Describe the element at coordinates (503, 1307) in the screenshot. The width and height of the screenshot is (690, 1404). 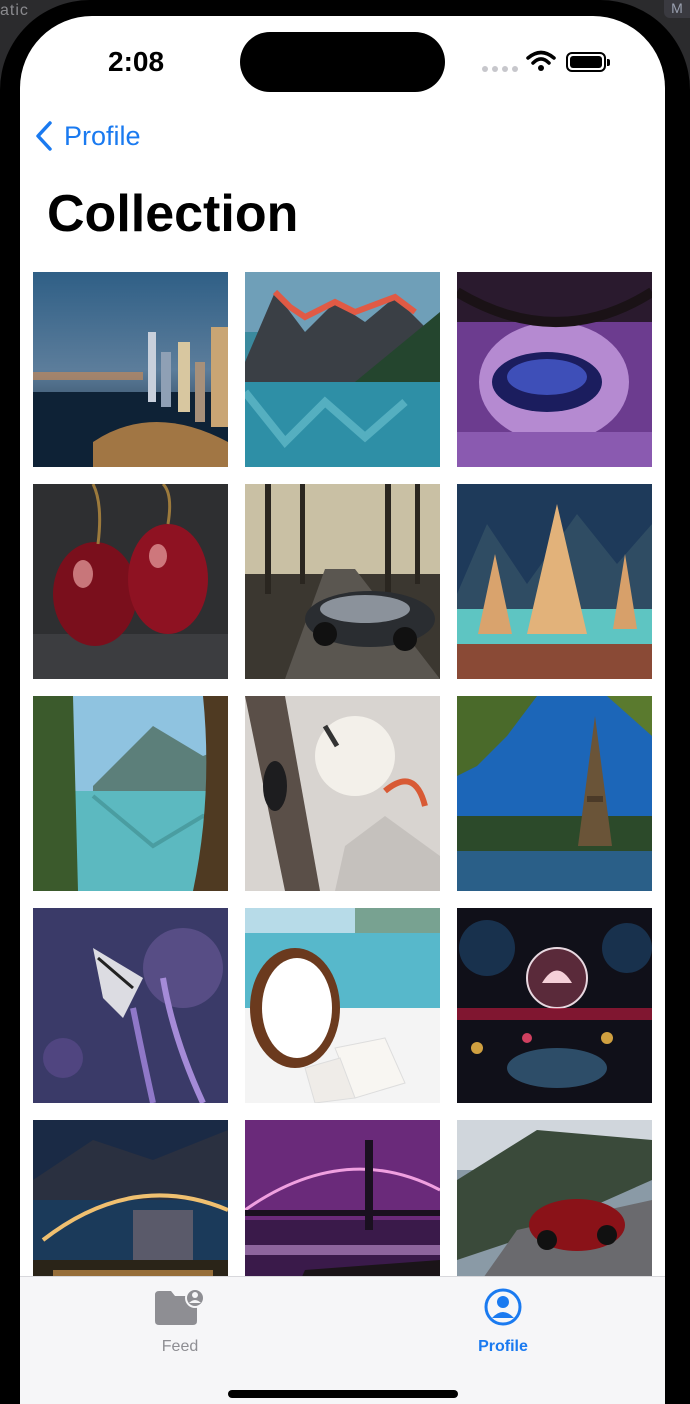
I see `person-circle-icon` at that location.